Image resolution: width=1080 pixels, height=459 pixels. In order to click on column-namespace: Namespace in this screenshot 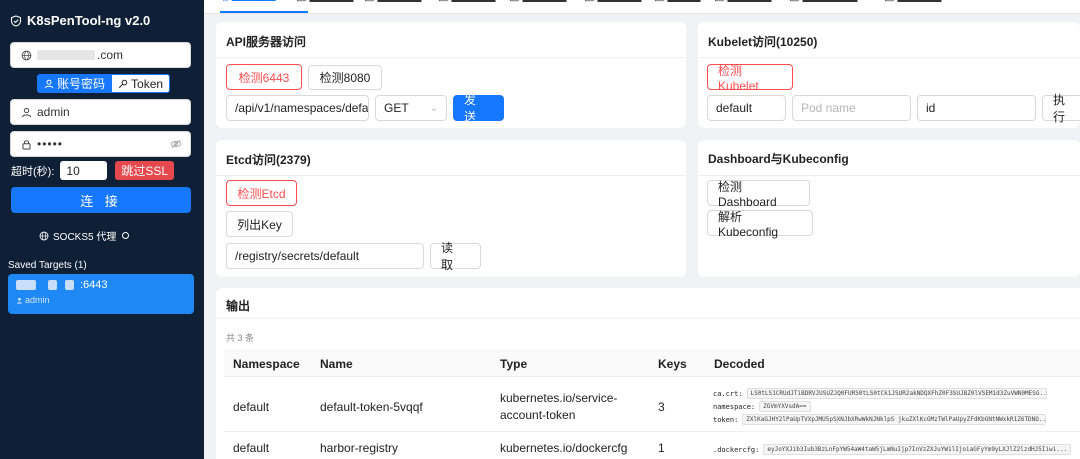, I will do `click(266, 364)`.